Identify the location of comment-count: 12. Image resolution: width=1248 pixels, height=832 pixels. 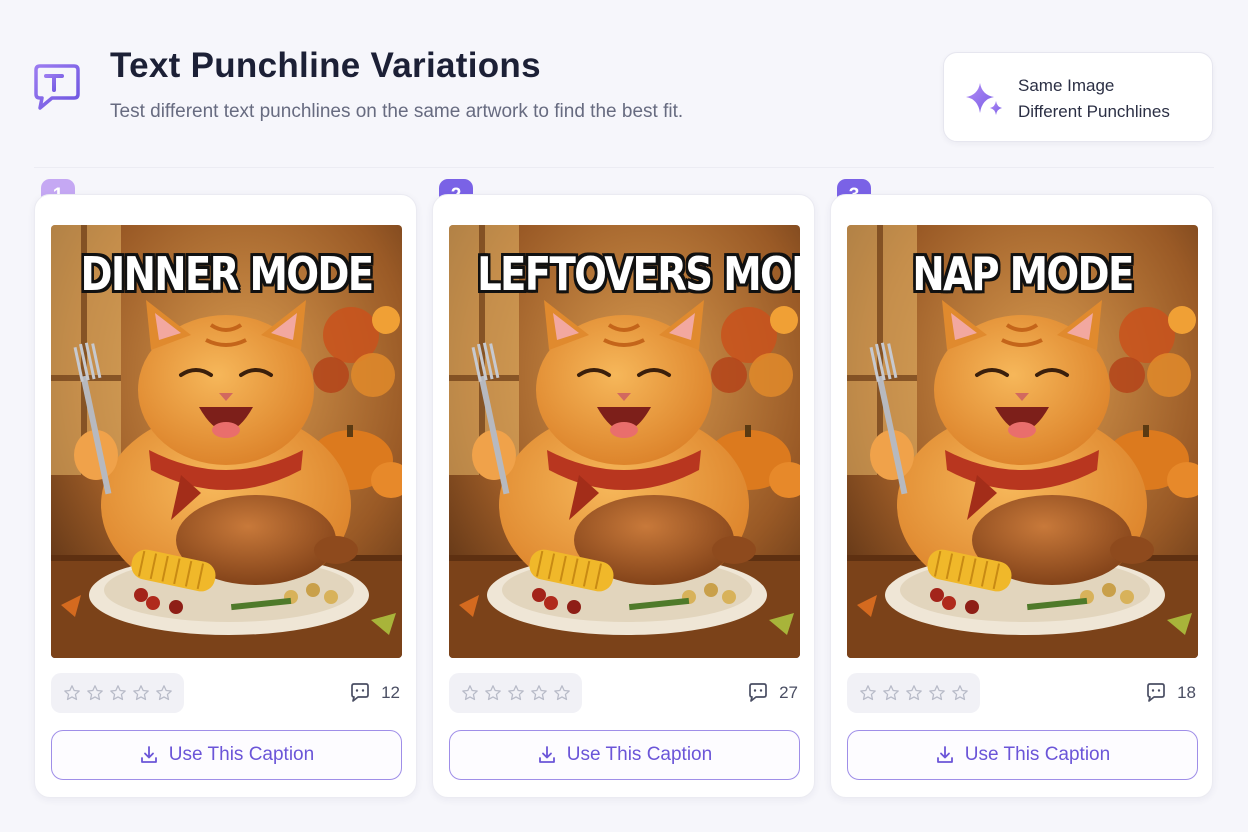
(374, 693).